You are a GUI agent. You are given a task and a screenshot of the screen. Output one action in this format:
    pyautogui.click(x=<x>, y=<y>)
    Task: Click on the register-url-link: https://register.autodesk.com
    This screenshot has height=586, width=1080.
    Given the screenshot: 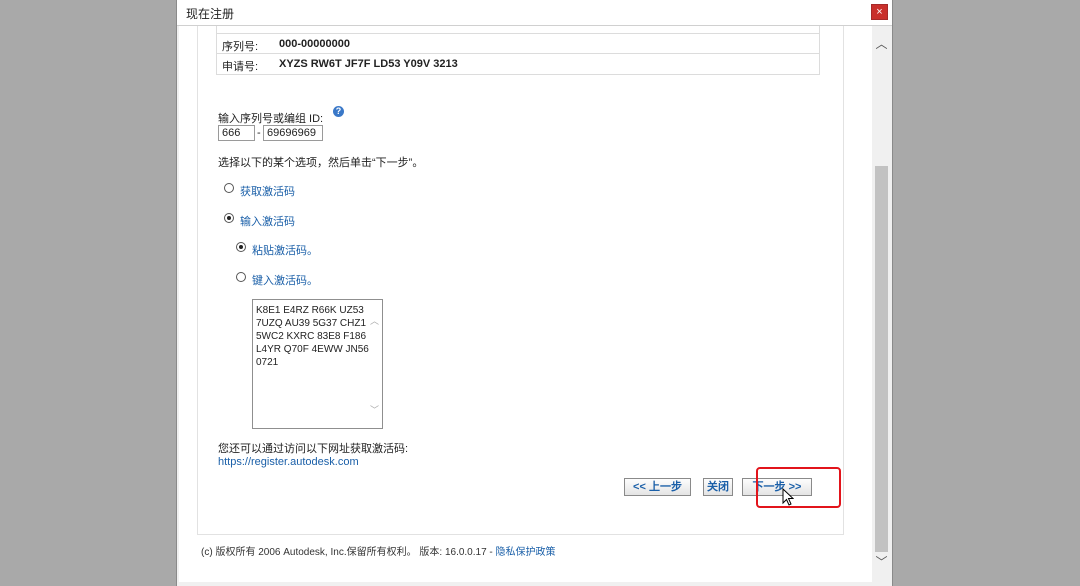 What is the action you would take?
    pyautogui.click(x=288, y=462)
    